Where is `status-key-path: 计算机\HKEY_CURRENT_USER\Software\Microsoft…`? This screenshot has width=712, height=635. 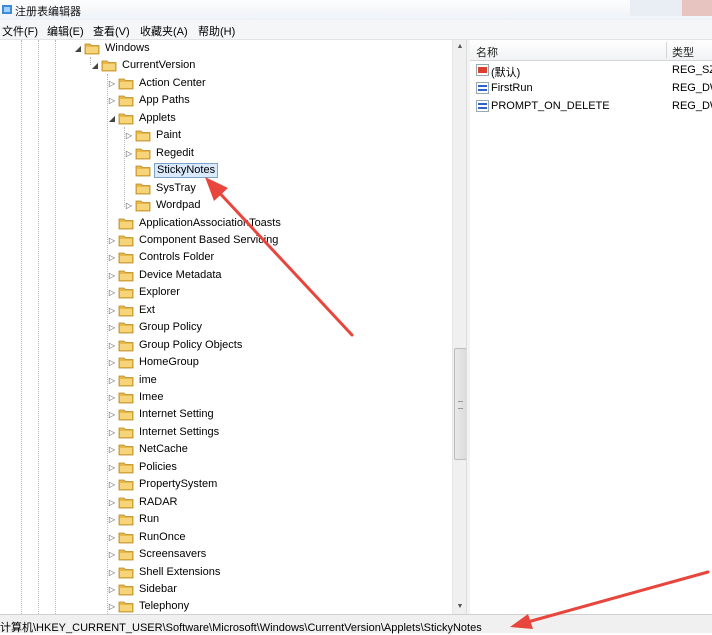
status-key-path: 计算机\HKEY_CURRENT_USER\Software\Microsoft… is located at coordinates (241, 628).